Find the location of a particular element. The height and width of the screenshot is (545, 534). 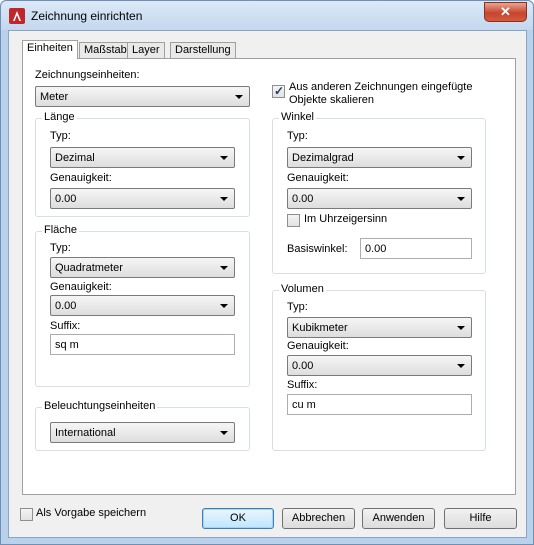

zeichnungseinheiten-label: Zeichnungseinheiten: is located at coordinates (87, 75).